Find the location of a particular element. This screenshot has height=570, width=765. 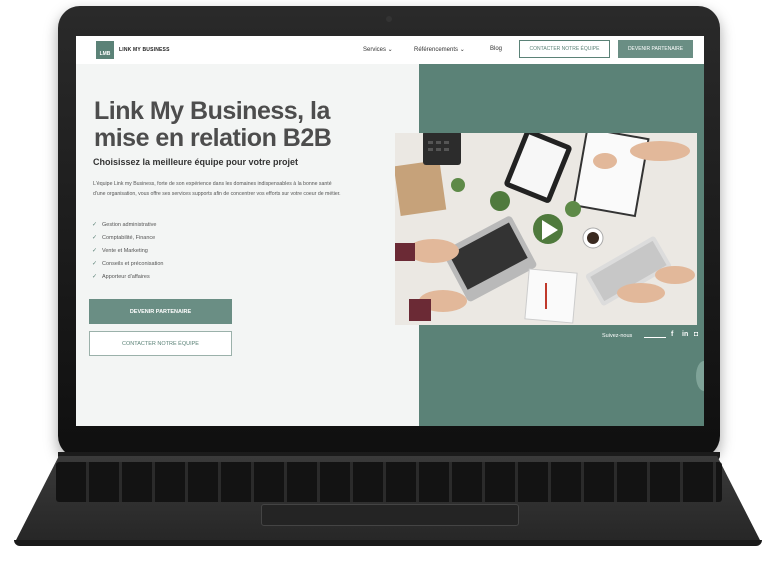

keyboard-edge is located at coordinates (388, 543).